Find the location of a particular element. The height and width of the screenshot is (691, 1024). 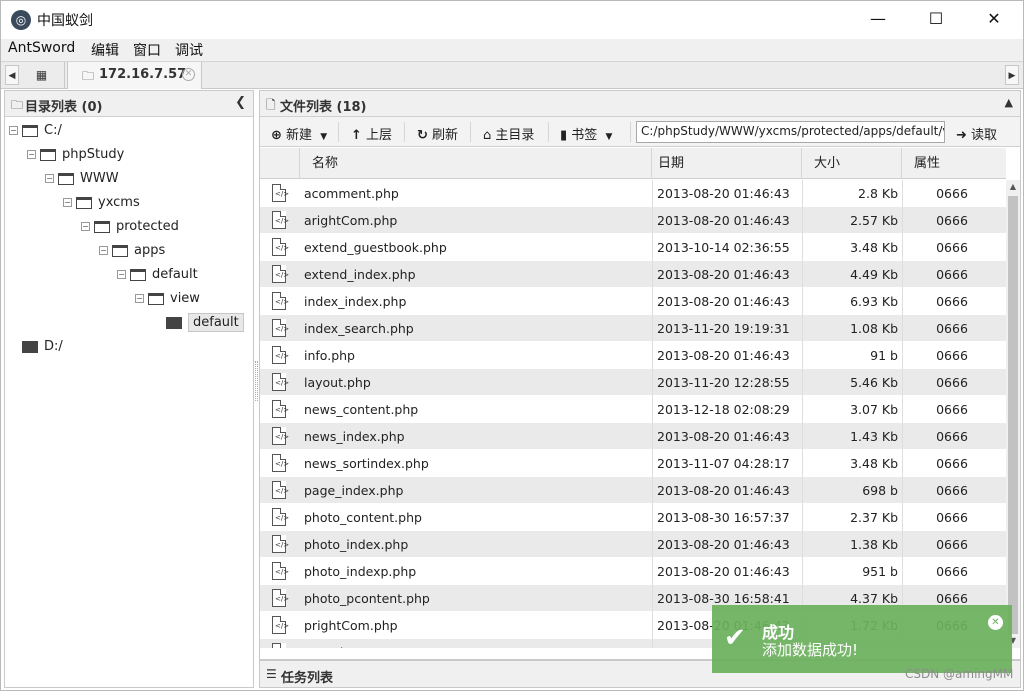

header-name: 名称 is located at coordinates (476, 163).